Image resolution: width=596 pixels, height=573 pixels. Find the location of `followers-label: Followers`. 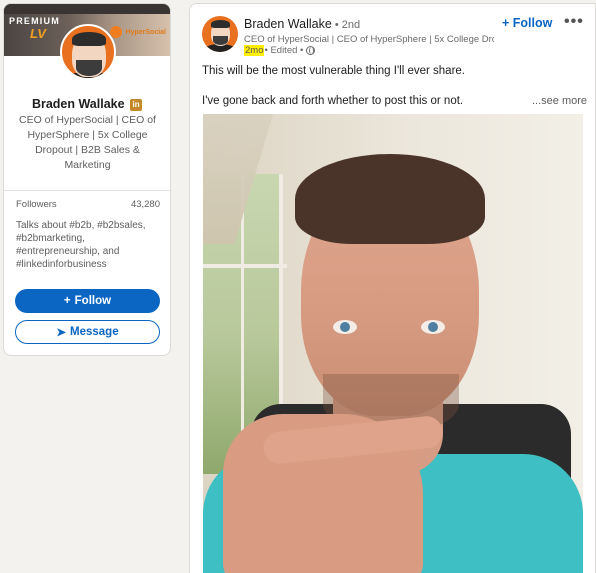

followers-label: Followers is located at coordinates (36, 204).